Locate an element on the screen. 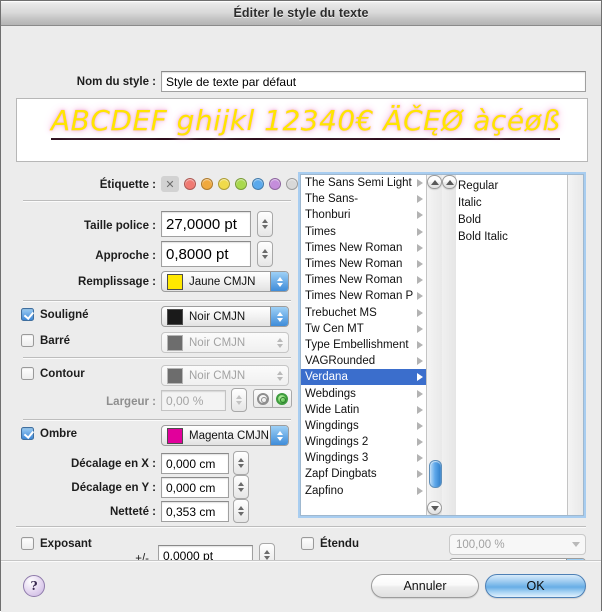 This screenshot has height=612, width=602. font-style-item: Regular is located at coordinates (505, 185).